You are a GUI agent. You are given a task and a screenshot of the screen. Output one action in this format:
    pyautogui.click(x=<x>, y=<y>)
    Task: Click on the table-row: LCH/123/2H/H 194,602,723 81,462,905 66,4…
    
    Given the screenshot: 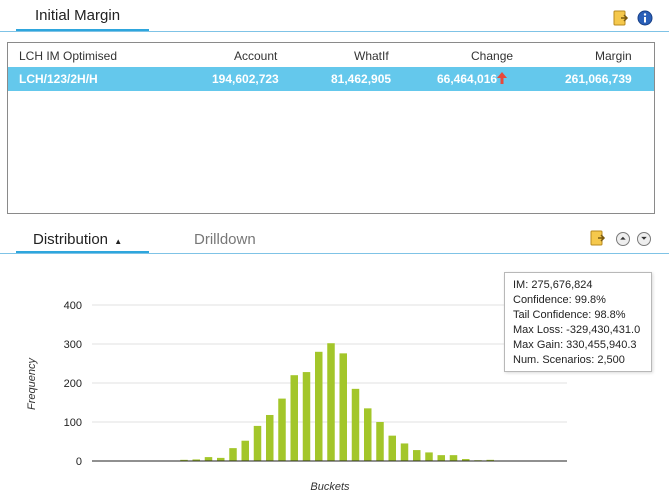 What is the action you would take?
    pyautogui.click(x=331, y=79)
    